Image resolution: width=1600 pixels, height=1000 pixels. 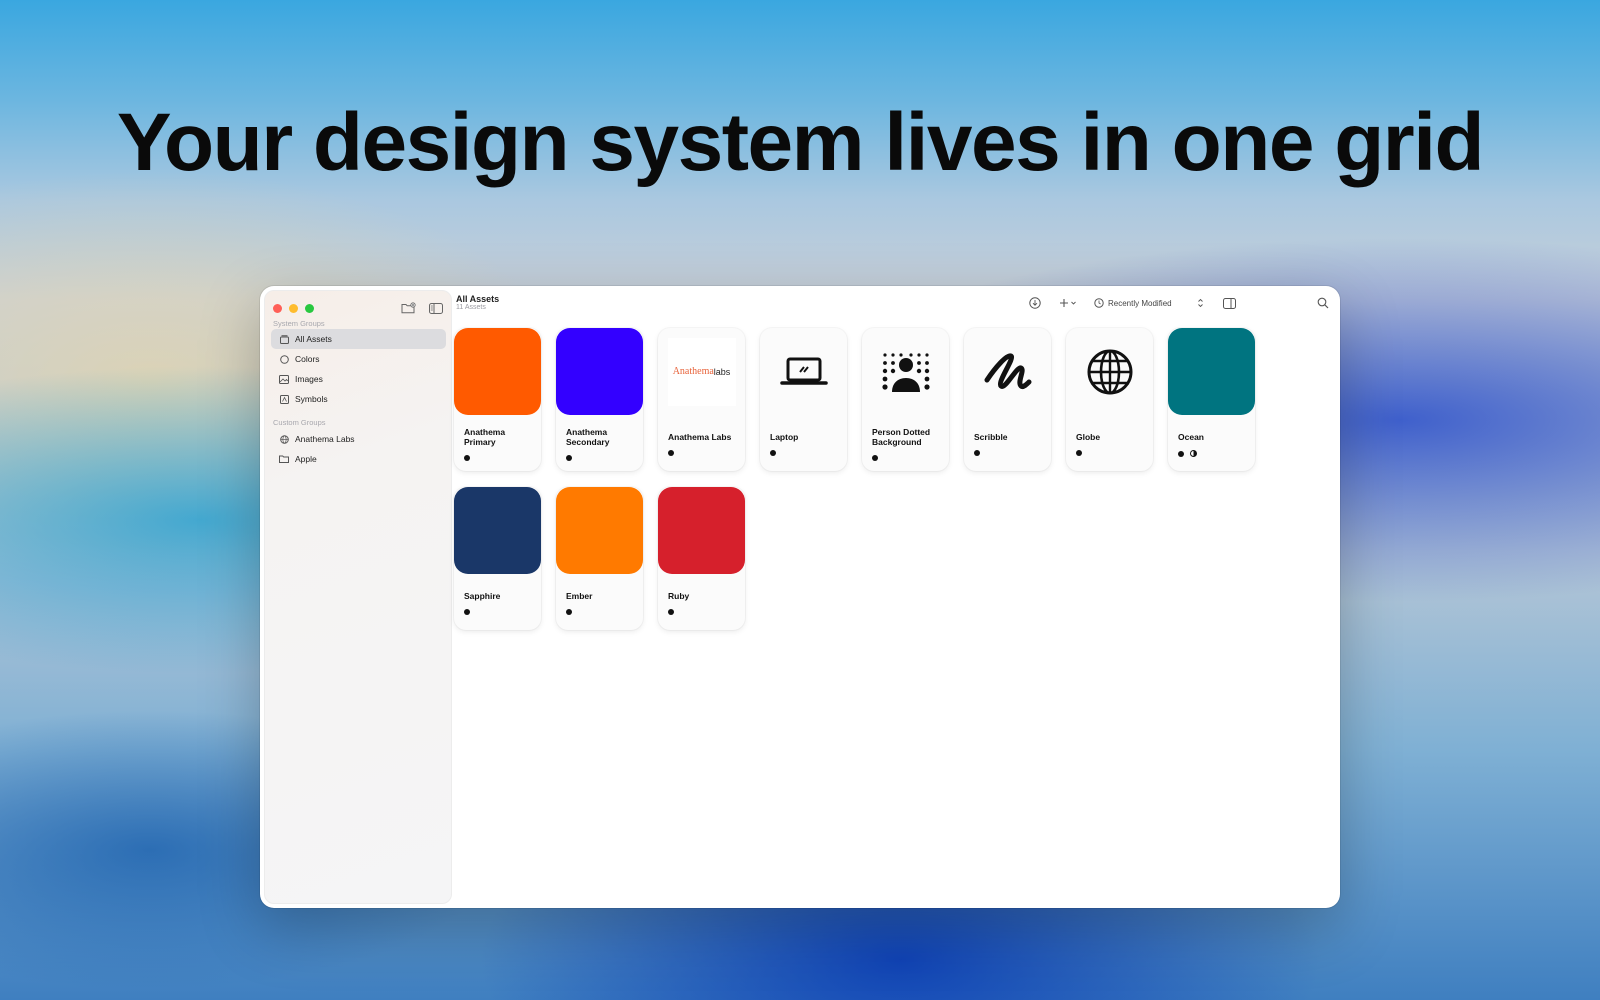 I want to click on folder-badge-plus-icon, so click(x=408, y=308).